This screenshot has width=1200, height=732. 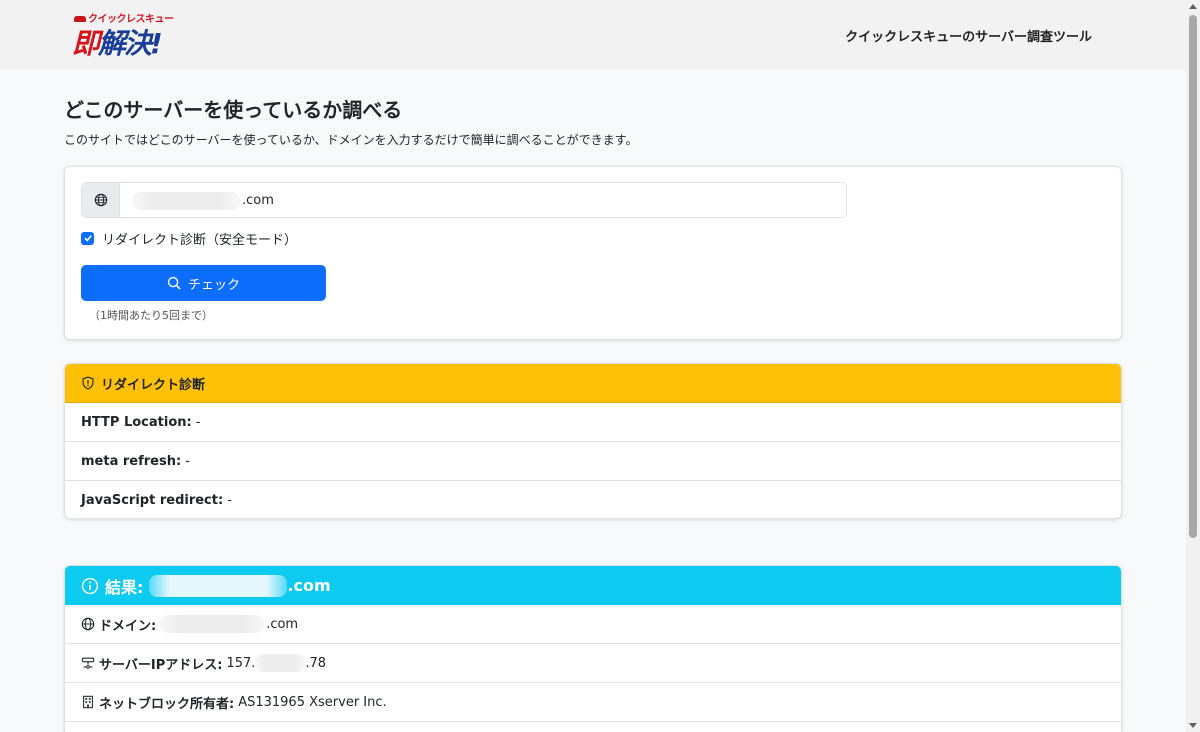 I want to click on redirect-checkbox-label: リダイレクト診断（安全モード）, so click(x=199, y=238).